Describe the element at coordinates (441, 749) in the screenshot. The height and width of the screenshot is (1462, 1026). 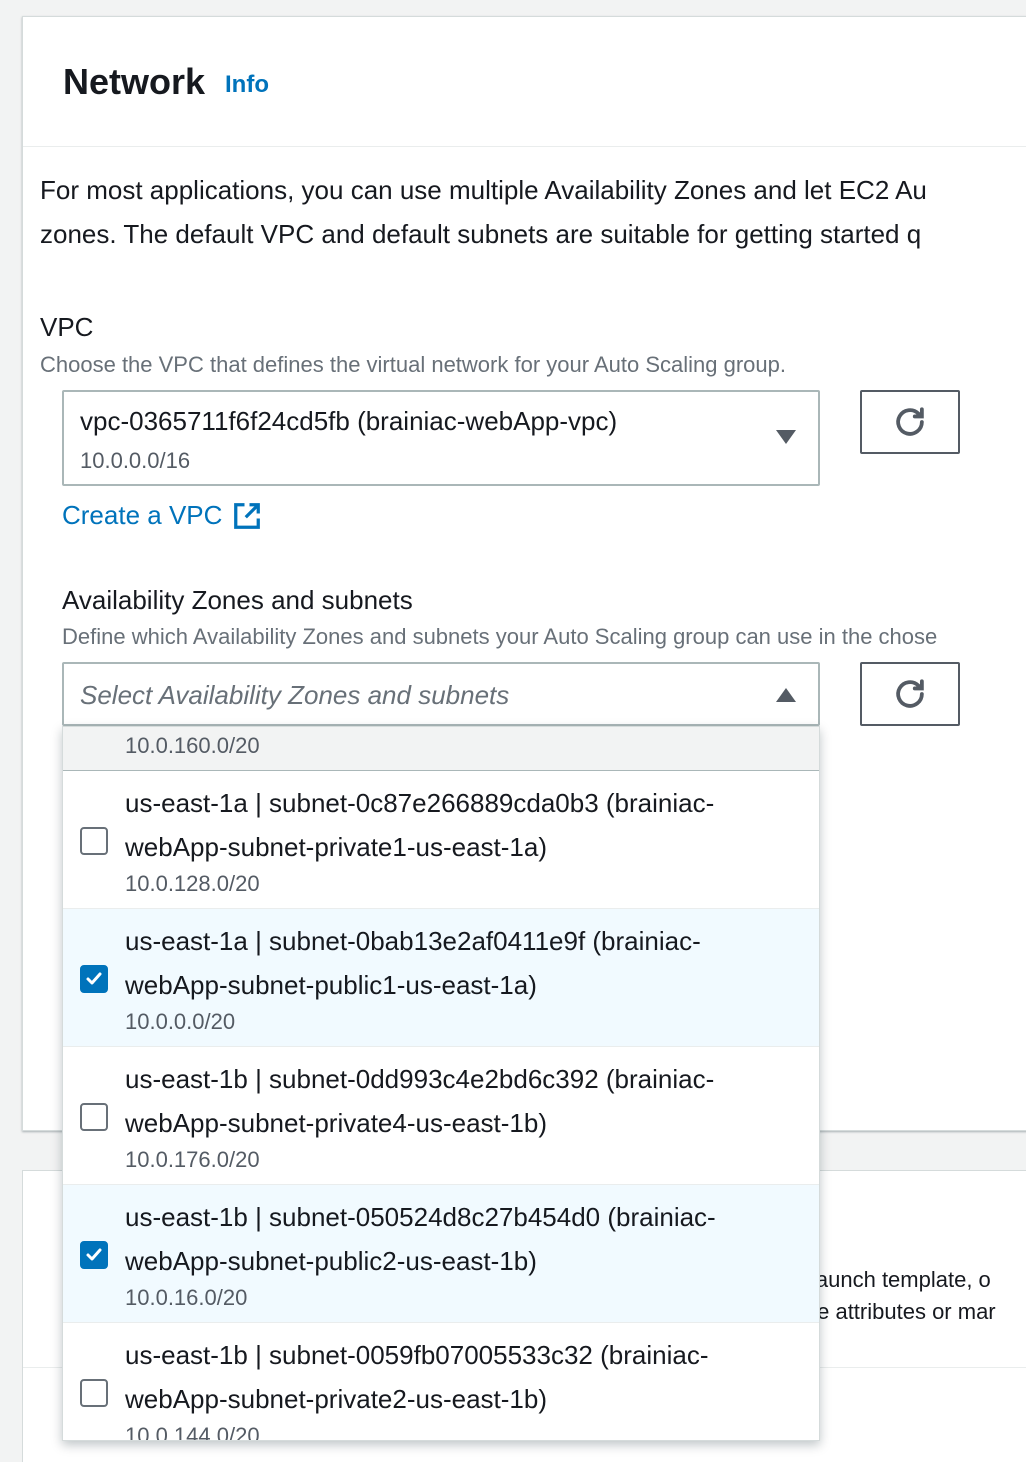
I see `list-item-partial: 10.0.160.0/20` at that location.